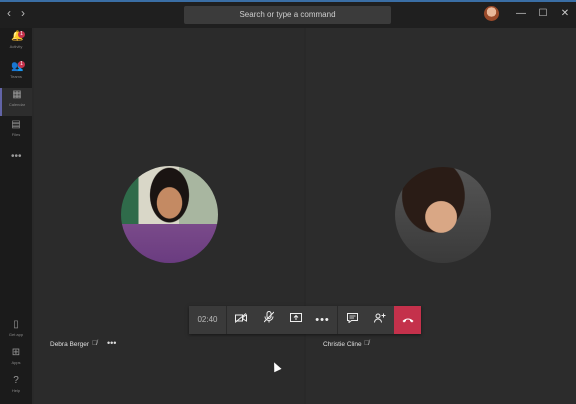  What do you see at coordinates (16, 124) in the screenshot?
I see `files-icon: ▤` at bounding box center [16, 124].